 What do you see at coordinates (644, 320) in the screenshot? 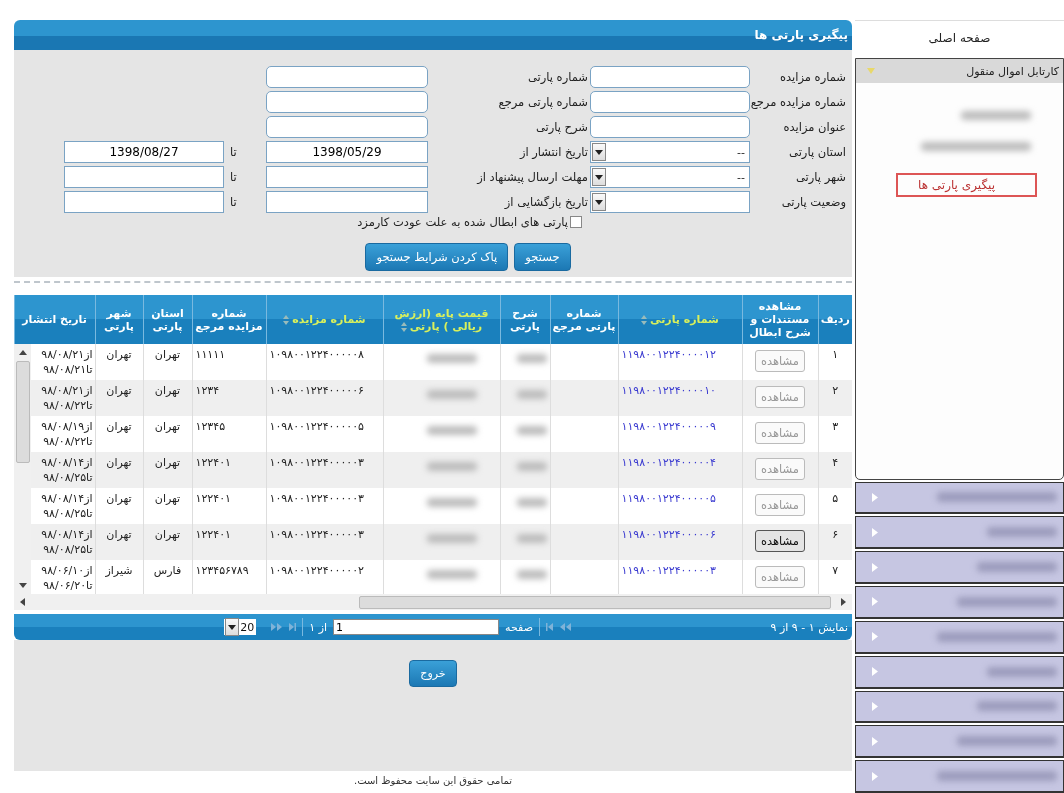
I see `sort-icon` at bounding box center [644, 320].